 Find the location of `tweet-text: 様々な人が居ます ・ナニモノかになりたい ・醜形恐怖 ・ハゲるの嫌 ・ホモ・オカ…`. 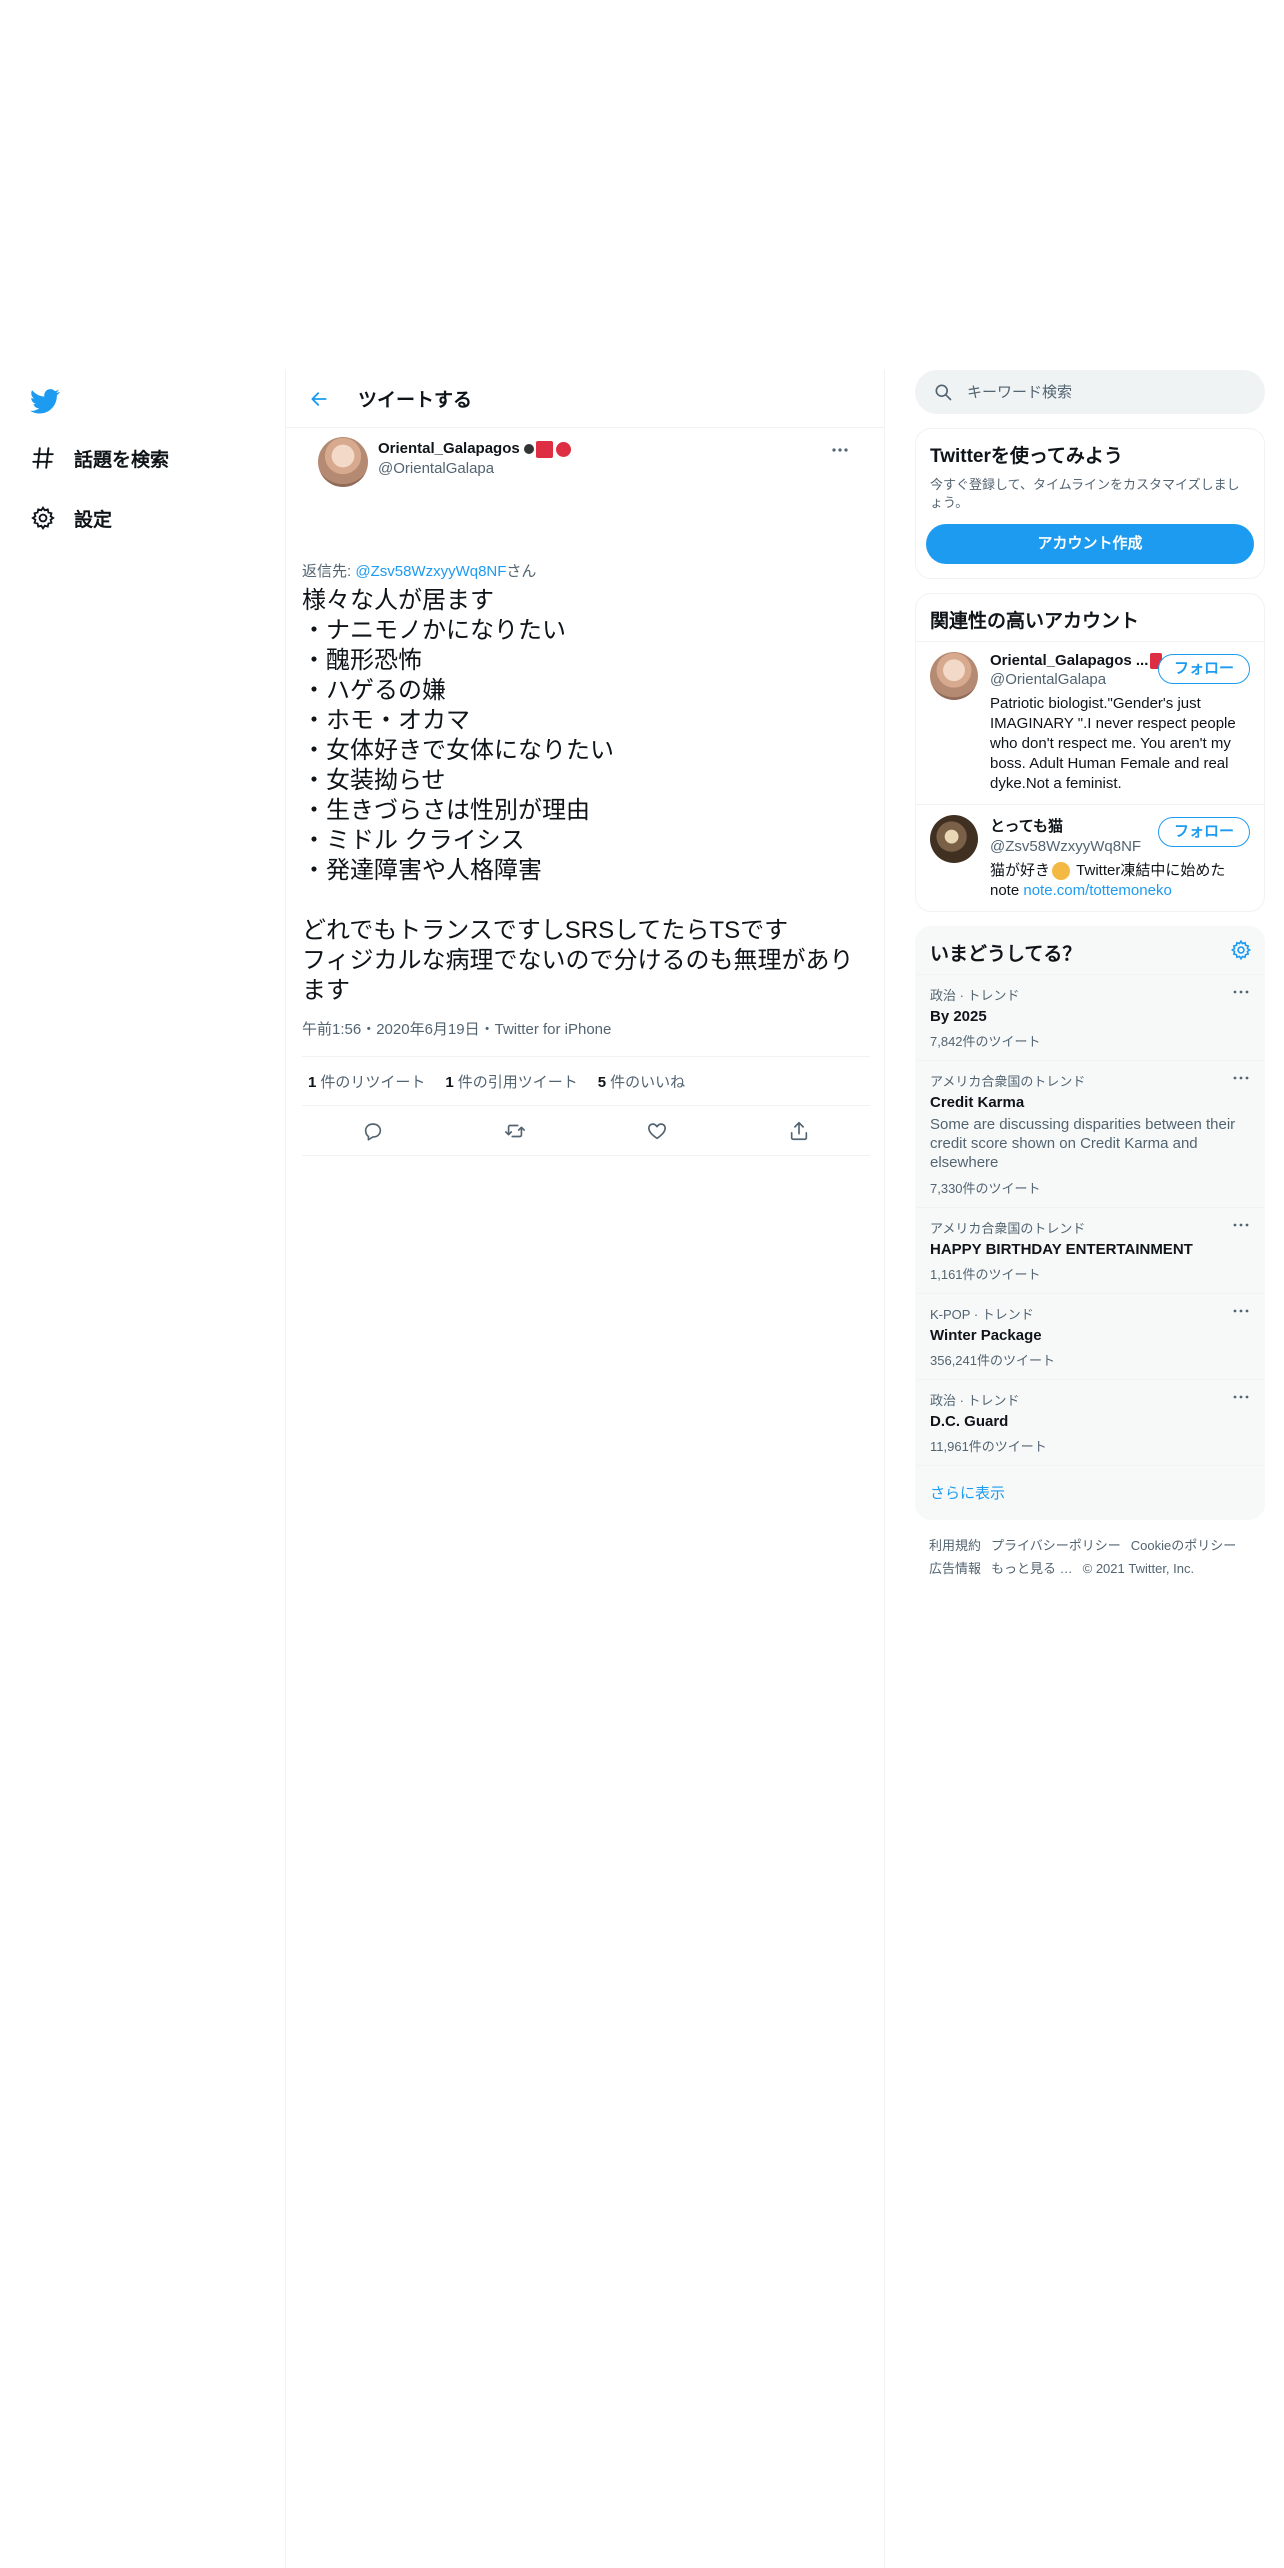

tweet-text: 様々な人が居ます ・ナニモノかになりたい ・醜形恐怖 ・ハゲるの嫌 ・ホモ・オカ… is located at coordinates (578, 795).